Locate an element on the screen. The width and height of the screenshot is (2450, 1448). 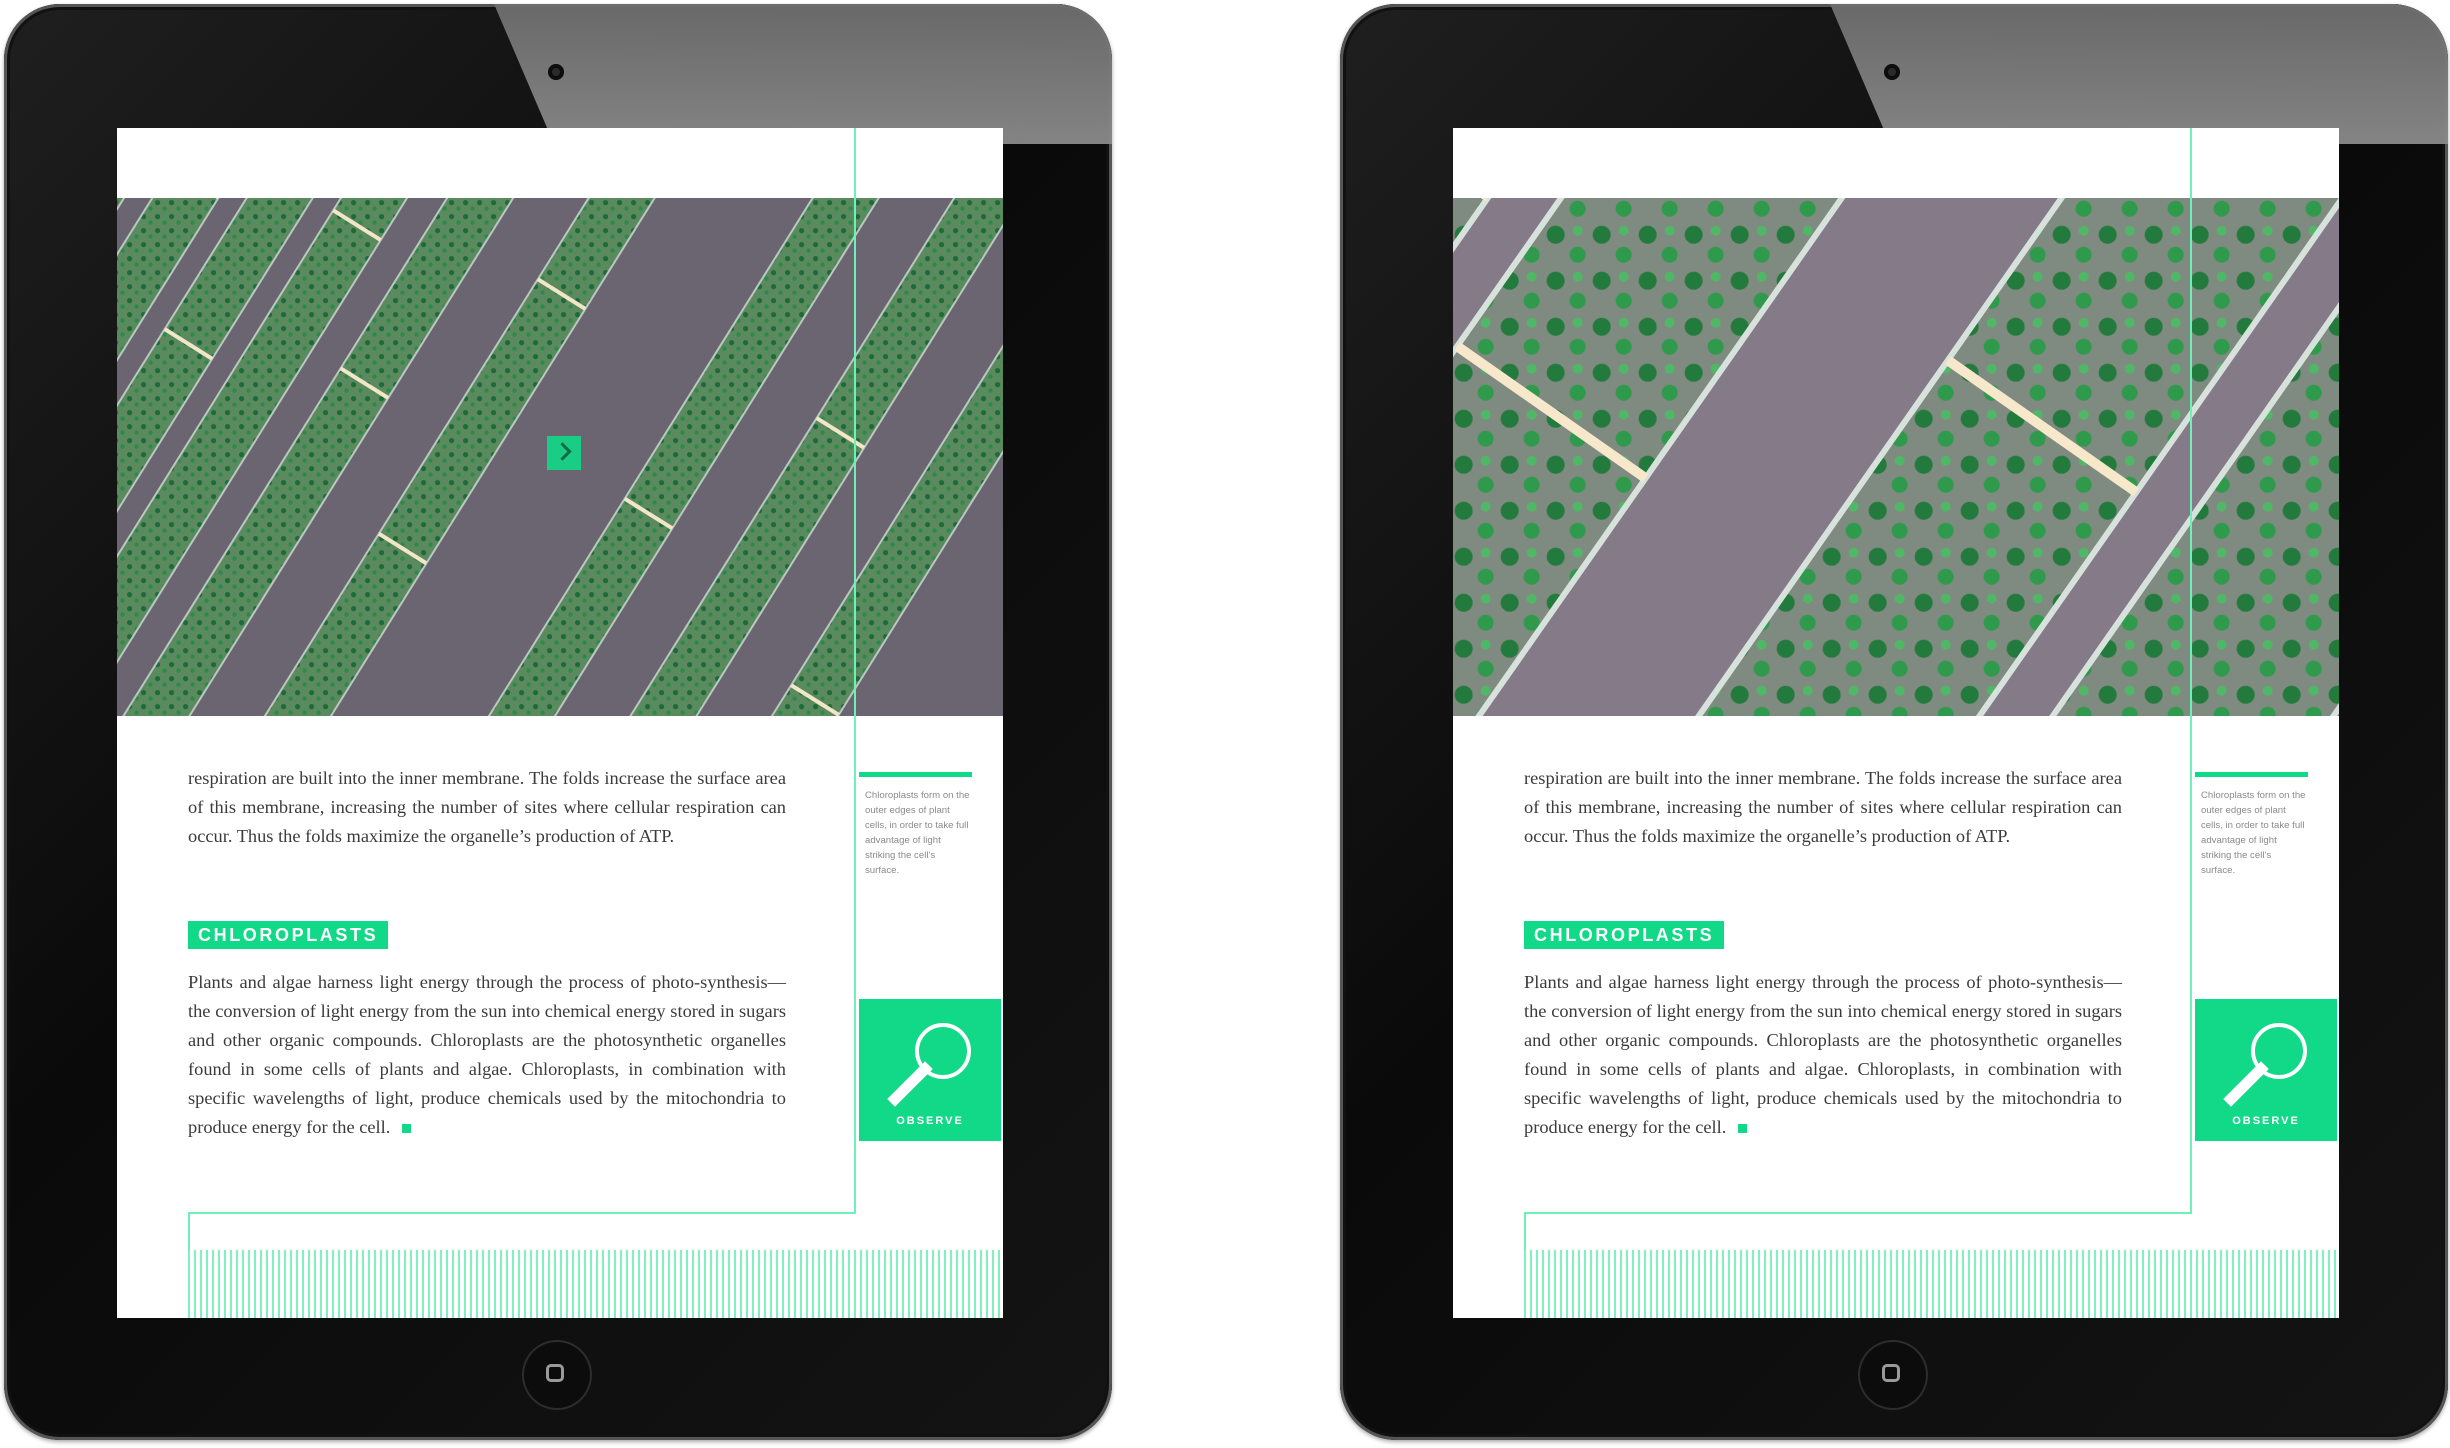
zoom-region-marker is located at coordinates (564, 453).